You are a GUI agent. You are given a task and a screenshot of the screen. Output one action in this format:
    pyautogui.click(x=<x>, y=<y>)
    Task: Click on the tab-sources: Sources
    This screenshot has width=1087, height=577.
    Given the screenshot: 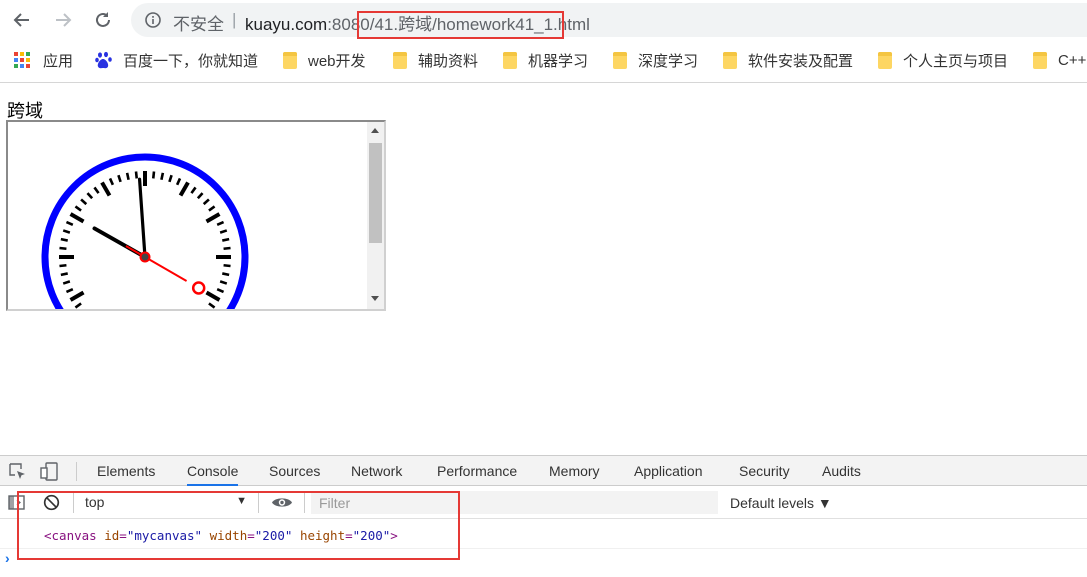 What is the action you would take?
    pyautogui.click(x=294, y=471)
    